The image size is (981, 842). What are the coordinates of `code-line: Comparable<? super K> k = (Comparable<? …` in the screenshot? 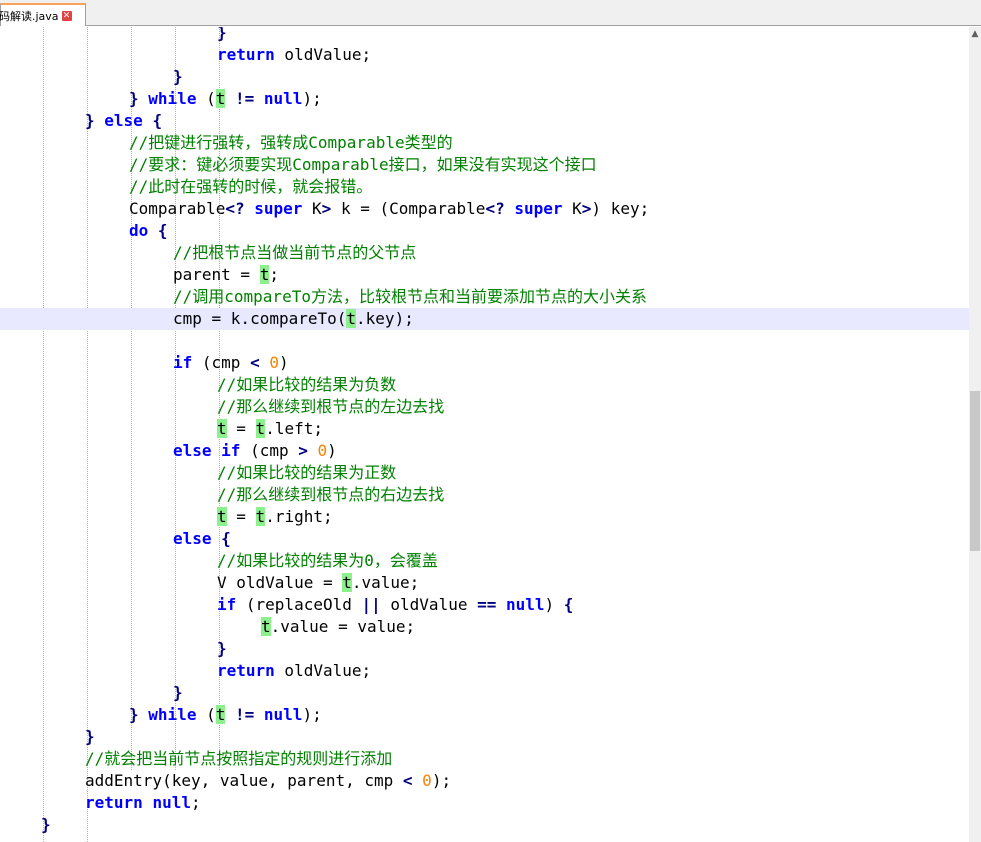 It's located at (484, 209).